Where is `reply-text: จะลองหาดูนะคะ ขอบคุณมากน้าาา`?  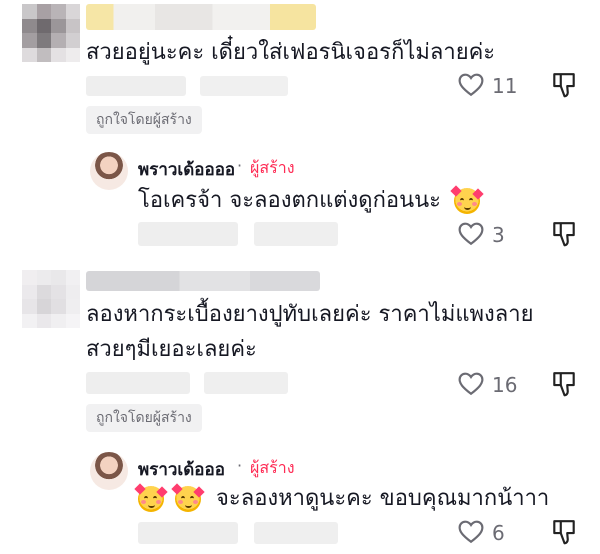 reply-text: จะลองหาดูนะคะ ขอบคุณมากน้าาา is located at coordinates (342, 498).